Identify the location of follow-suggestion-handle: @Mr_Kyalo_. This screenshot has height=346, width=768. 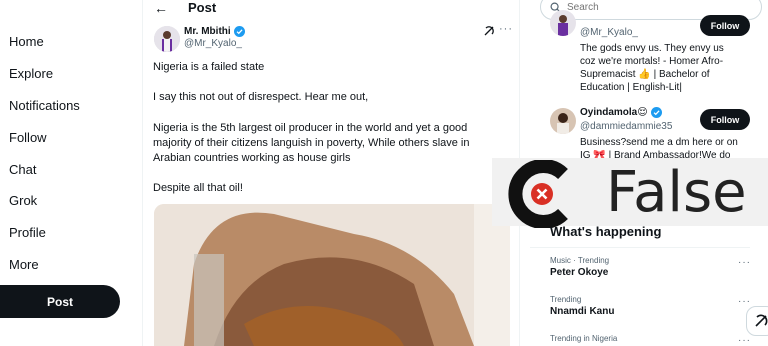
(609, 32).